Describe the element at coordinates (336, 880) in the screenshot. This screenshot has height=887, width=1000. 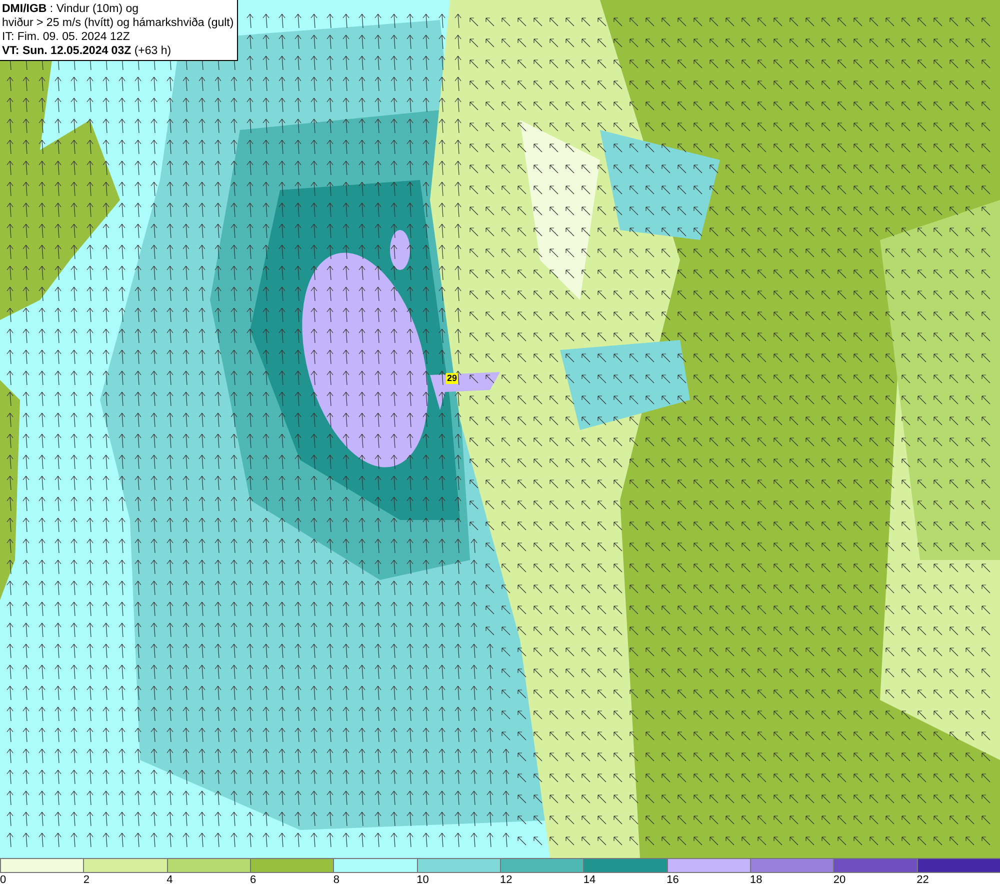
I see `legend-tick-label: 8` at that location.